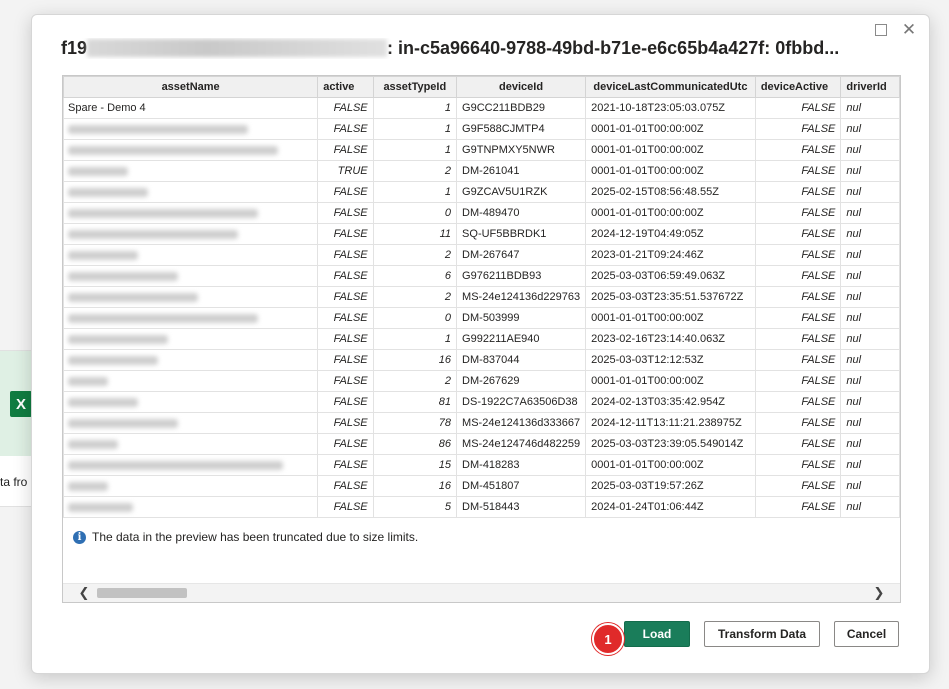  I want to click on device-id-cell: G9TNPMXY5NWR, so click(521, 150).